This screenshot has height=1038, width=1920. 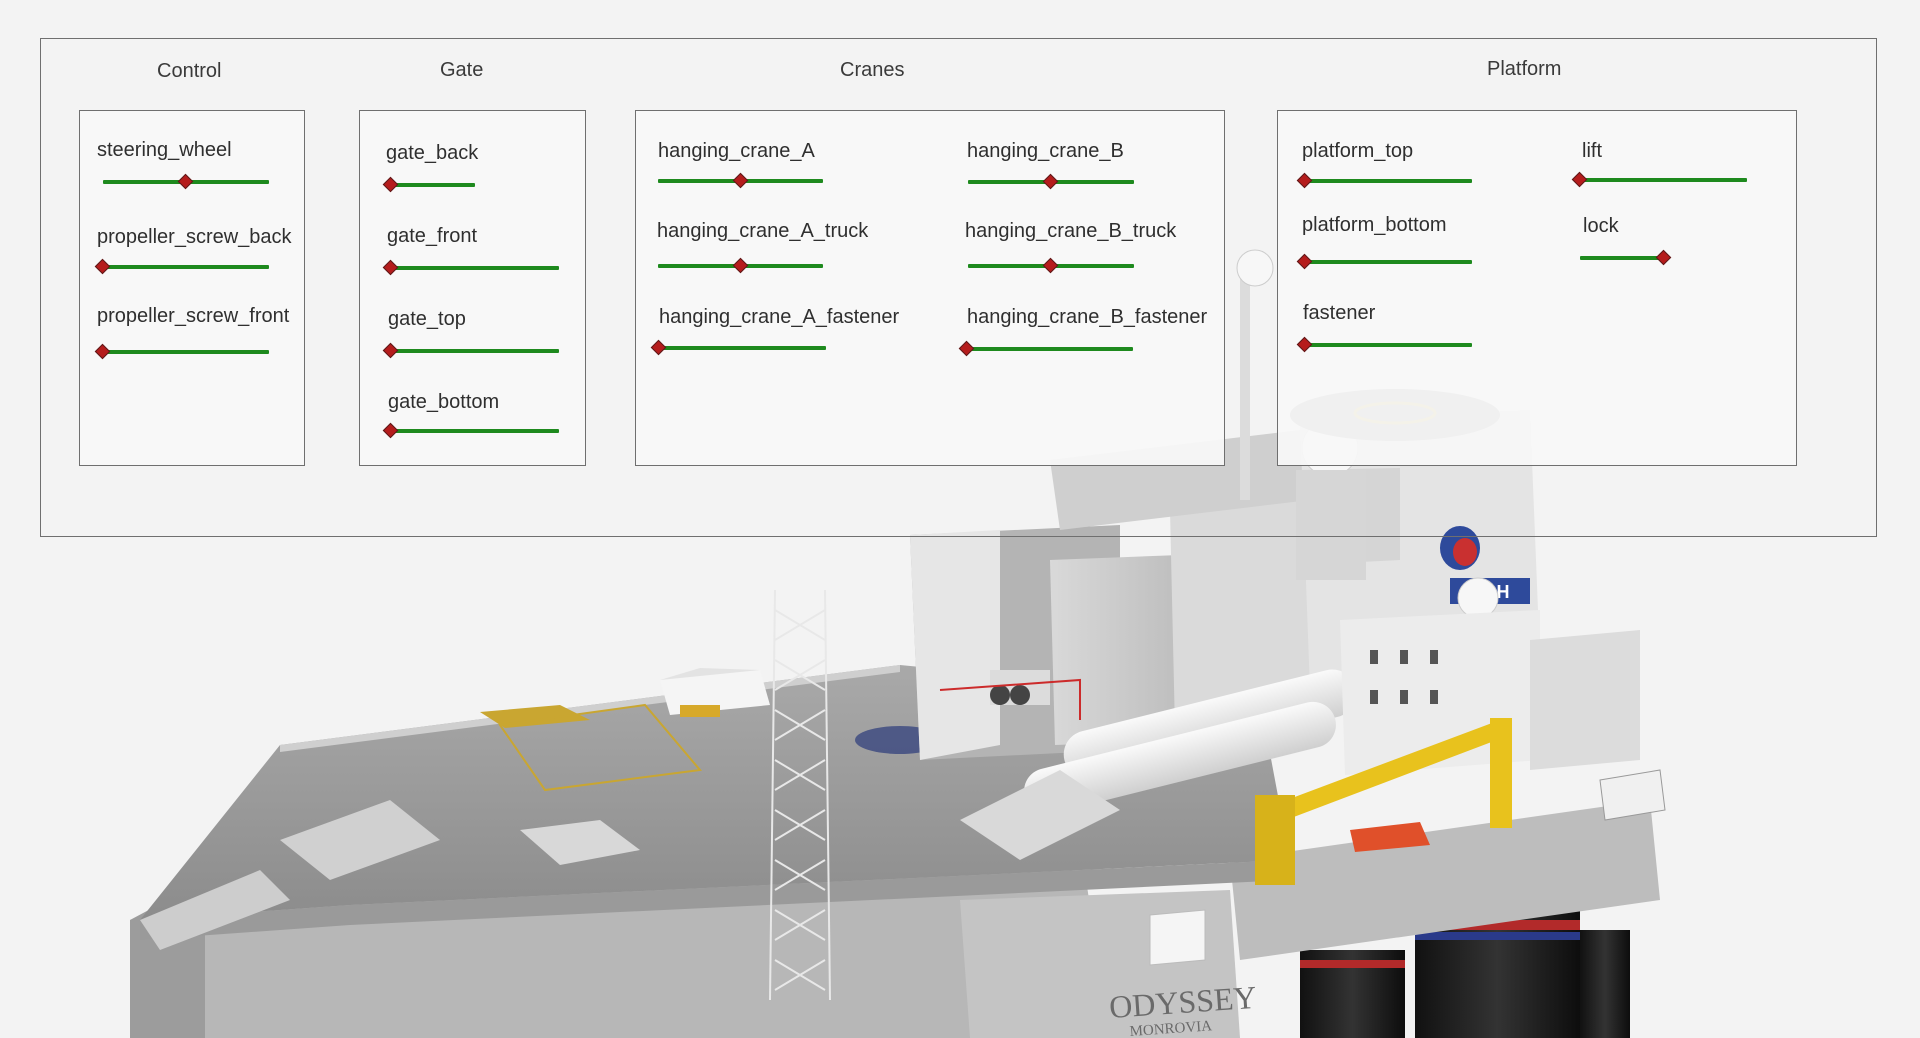 I want to click on propeller-screw-back-slider, so click(x=181, y=267).